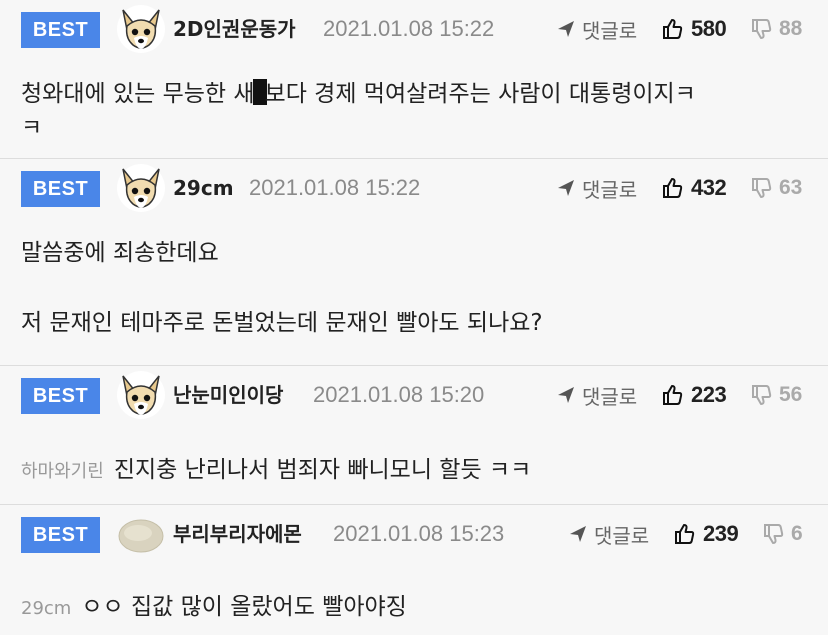 This screenshot has width=828, height=635. Describe the element at coordinates (282, 323) in the screenshot. I see `comment-text-line: 저 문재인 테마주로 돈벌었는데 문재인 빨아도 되나요?` at that location.